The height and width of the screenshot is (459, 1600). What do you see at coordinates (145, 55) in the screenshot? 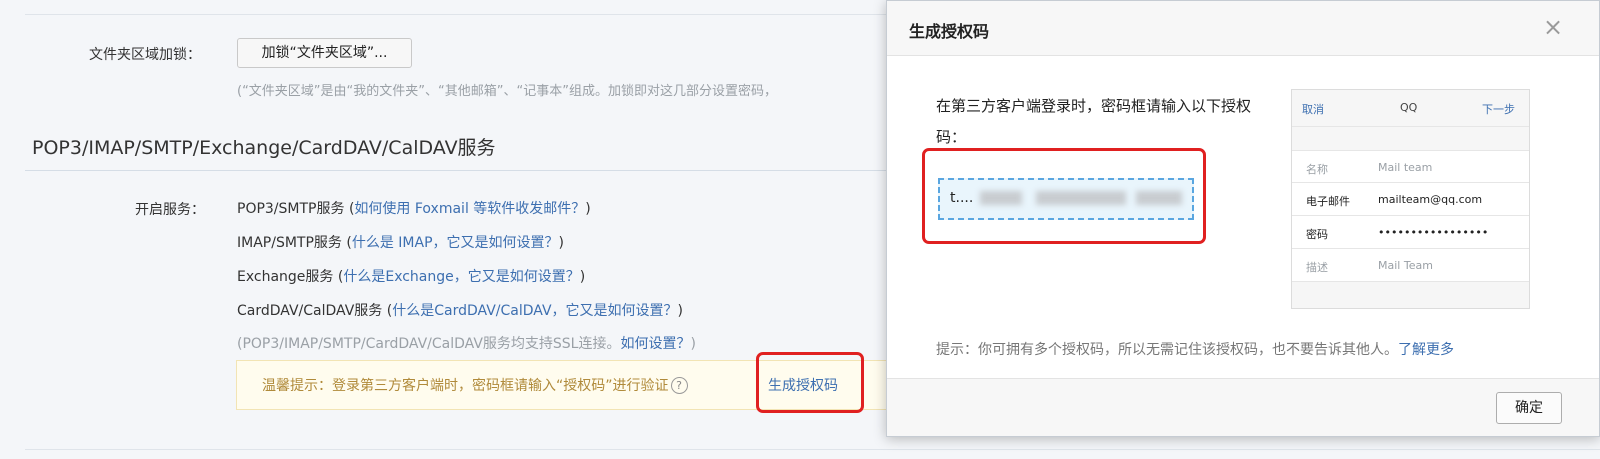
I see `folder-lock-label: 文件夹区域加锁：` at bounding box center [145, 55].